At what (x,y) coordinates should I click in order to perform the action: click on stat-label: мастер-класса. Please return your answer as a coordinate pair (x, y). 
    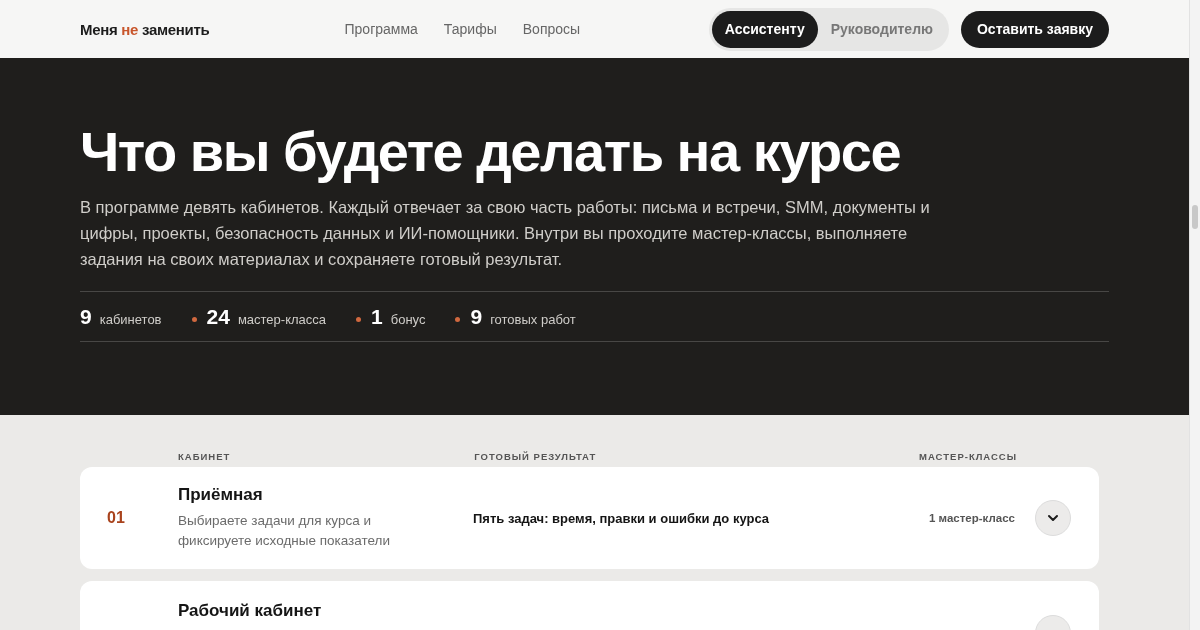
    Looking at the image, I should click on (282, 319).